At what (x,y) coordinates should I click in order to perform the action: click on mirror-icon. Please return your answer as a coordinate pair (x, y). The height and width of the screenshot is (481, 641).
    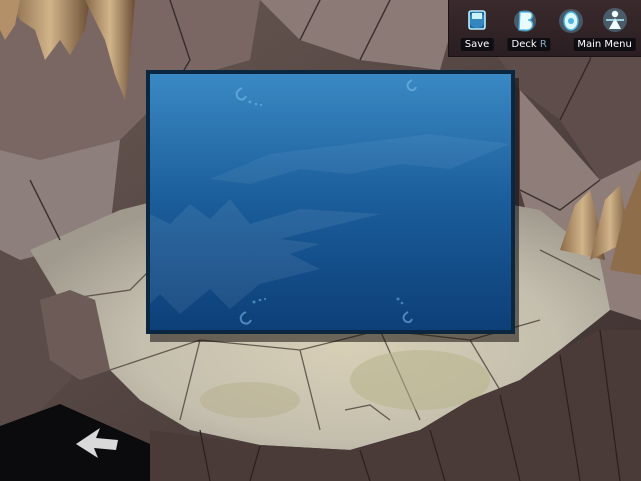
    Looking at the image, I should click on (571, 21).